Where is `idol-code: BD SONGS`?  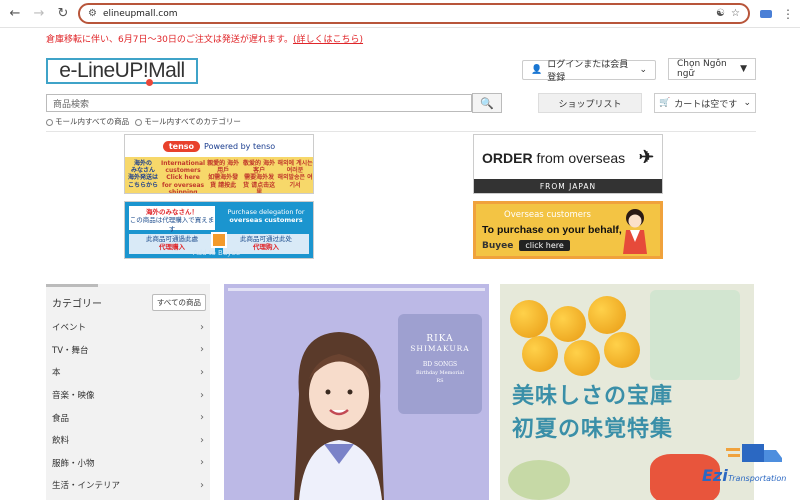 idol-code: BD SONGS is located at coordinates (440, 364).